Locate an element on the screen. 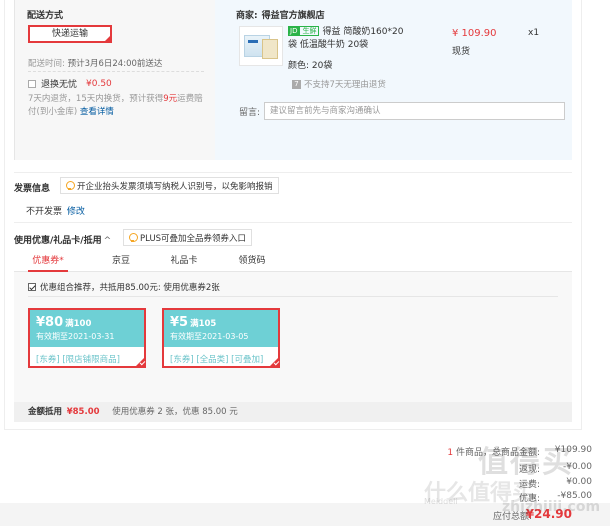 This screenshot has height=526, width=610. summary-count: 1 件商品，总商品金额: is located at coordinates (480, 451).